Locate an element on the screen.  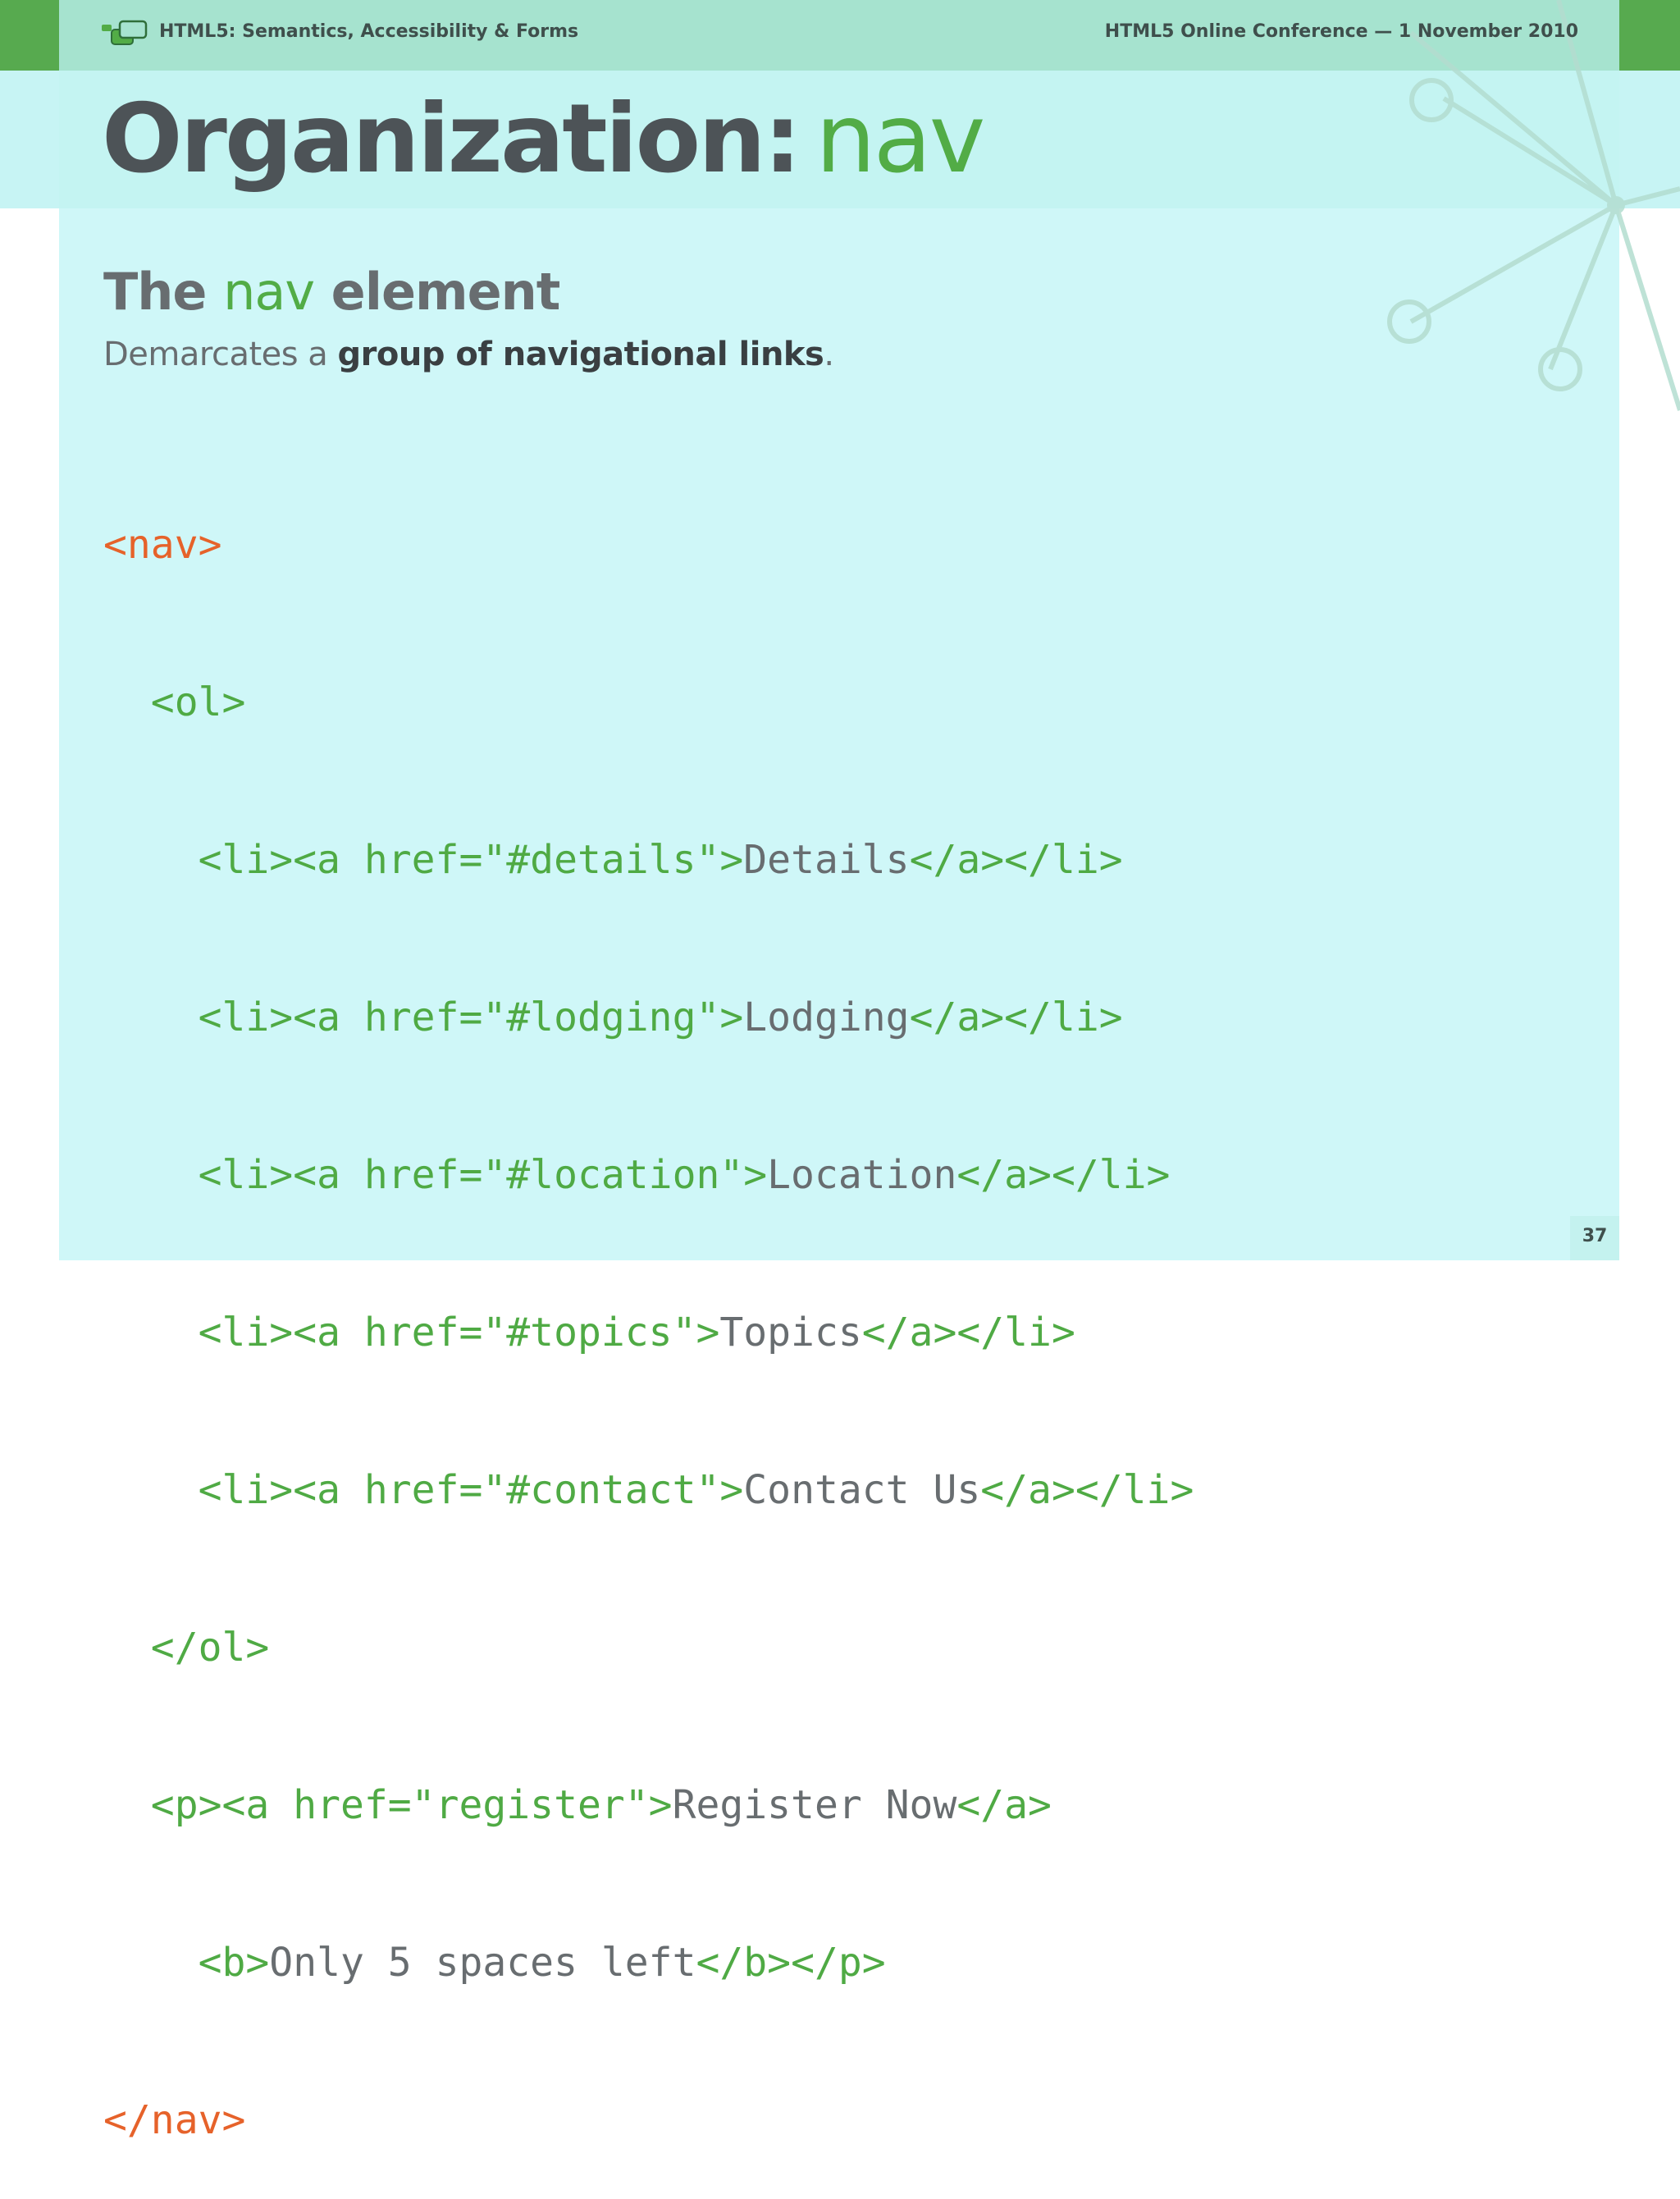
description-strong: group of navigational links is located at coordinates (581, 354).